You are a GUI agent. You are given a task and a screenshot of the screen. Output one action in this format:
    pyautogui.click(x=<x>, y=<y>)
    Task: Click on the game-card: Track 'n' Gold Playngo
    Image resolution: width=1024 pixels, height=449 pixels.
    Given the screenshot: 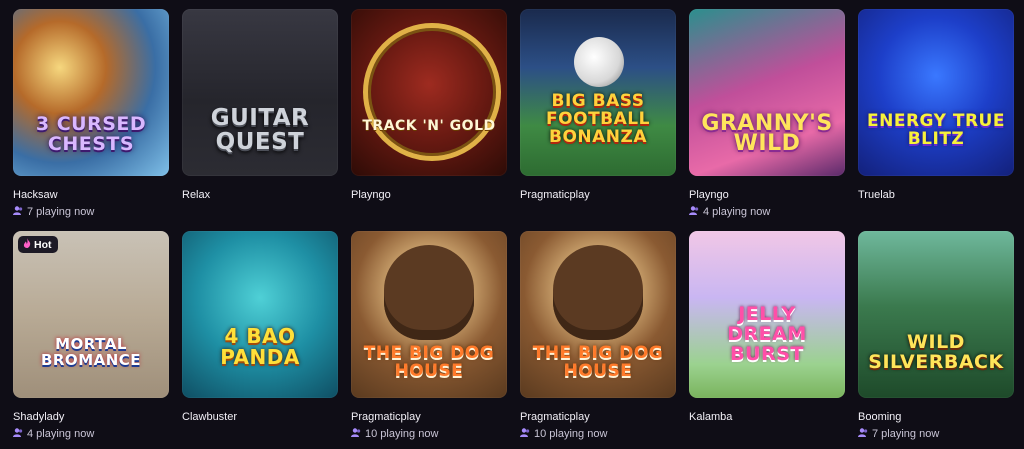 What is the action you would take?
    pyautogui.click(x=429, y=116)
    